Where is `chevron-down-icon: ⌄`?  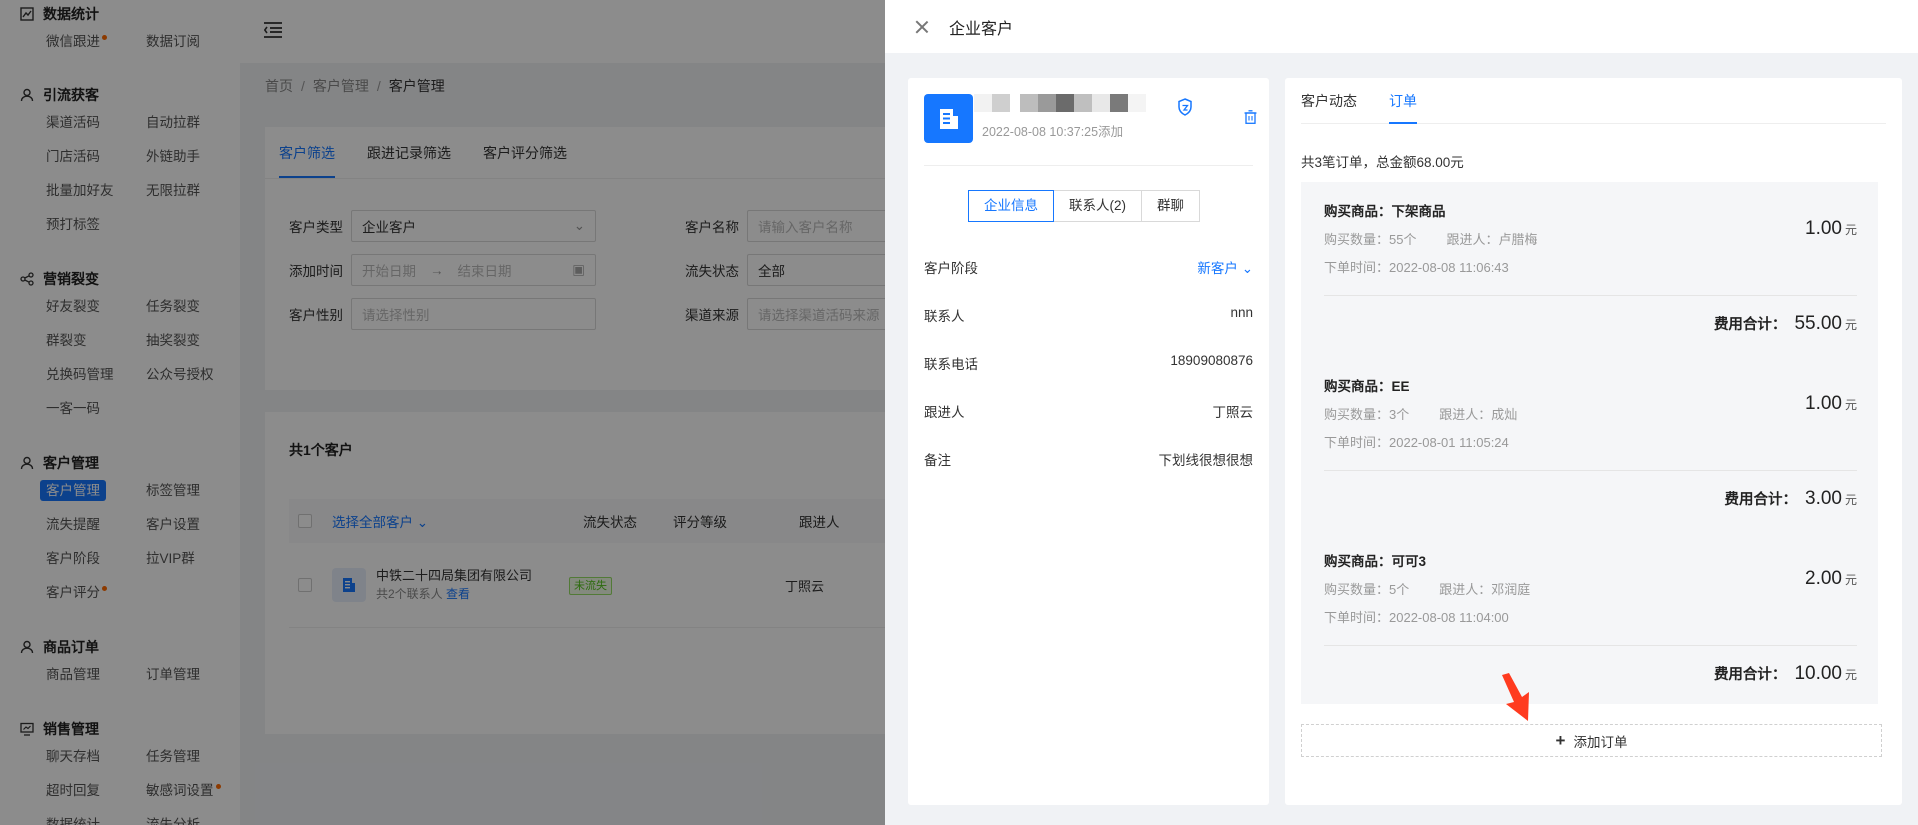 chevron-down-icon: ⌄ is located at coordinates (1247, 268).